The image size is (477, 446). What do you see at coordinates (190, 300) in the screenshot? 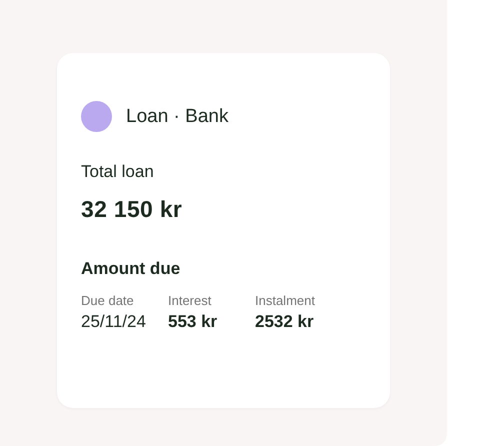
I see `field-label: Interest` at bounding box center [190, 300].